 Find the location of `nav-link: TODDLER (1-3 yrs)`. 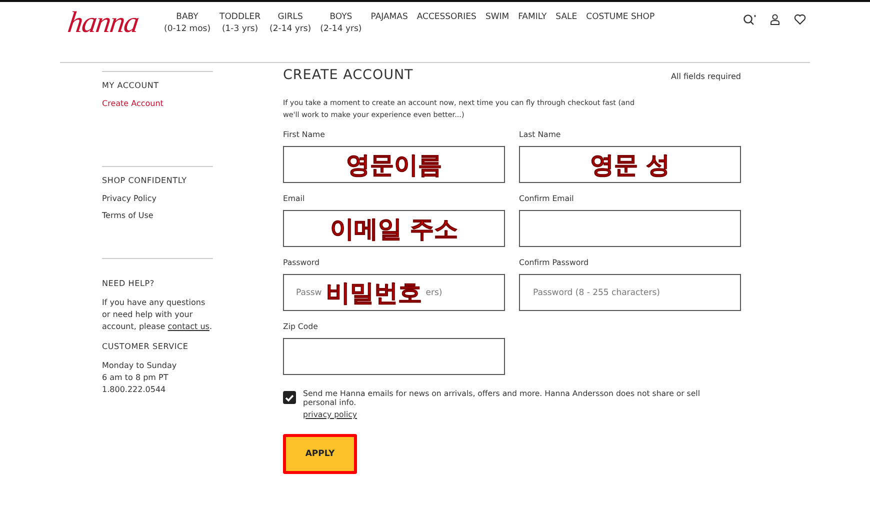

nav-link: TODDLER (1-3 yrs) is located at coordinates (240, 23).